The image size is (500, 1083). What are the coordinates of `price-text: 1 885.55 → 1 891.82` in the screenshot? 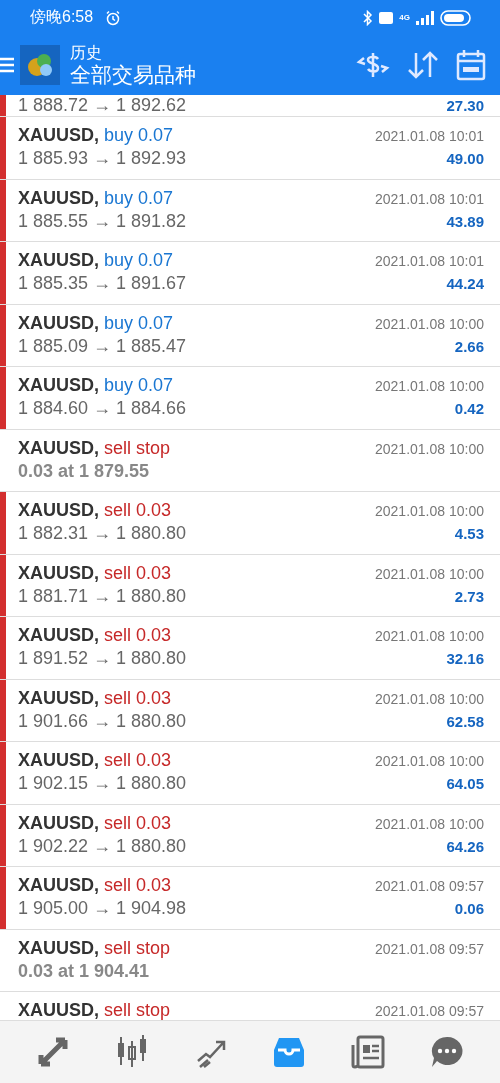 It's located at (102, 221).